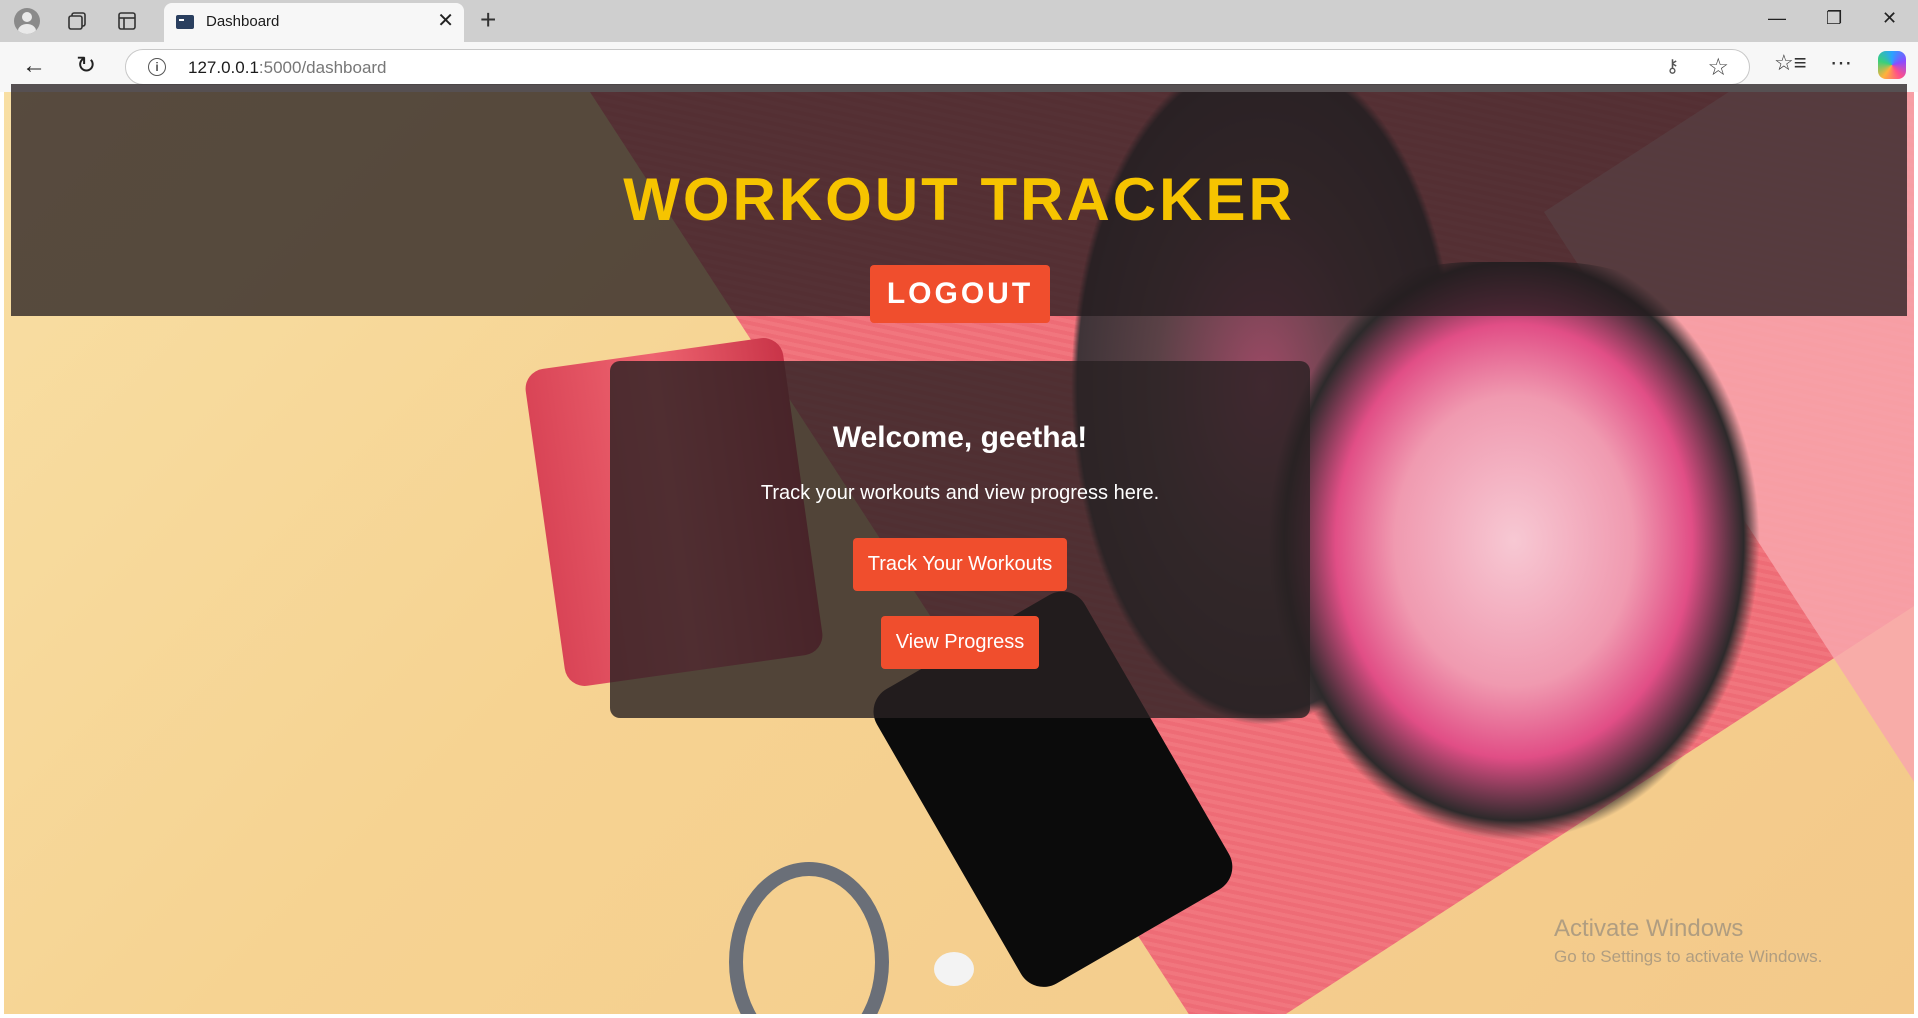 The height and width of the screenshot is (1018, 1918). Describe the element at coordinates (34, 66) in the screenshot. I see `back-arrow-icon: ←` at that location.